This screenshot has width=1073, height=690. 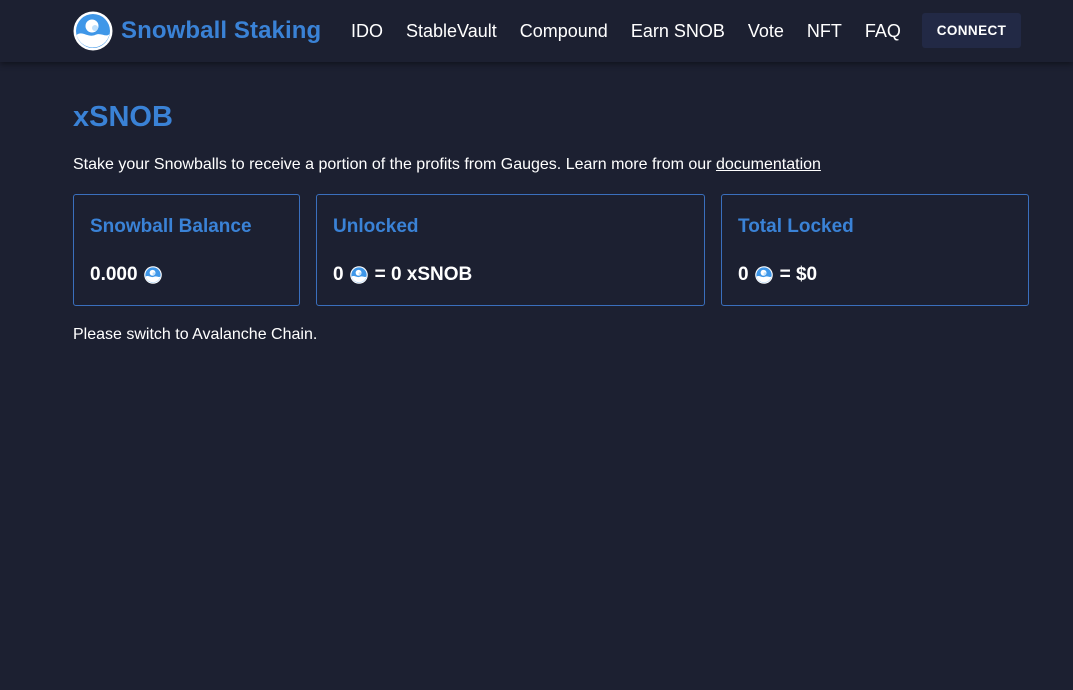 What do you see at coordinates (123, 117) in the screenshot?
I see `page-title: xSNOB` at bounding box center [123, 117].